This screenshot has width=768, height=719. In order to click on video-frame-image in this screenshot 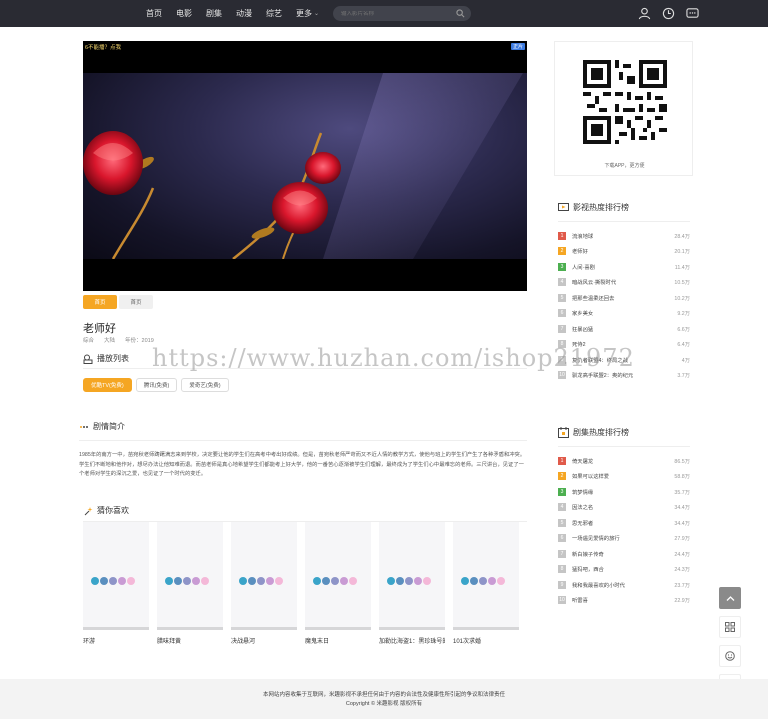, I will do `click(303, 166)`.